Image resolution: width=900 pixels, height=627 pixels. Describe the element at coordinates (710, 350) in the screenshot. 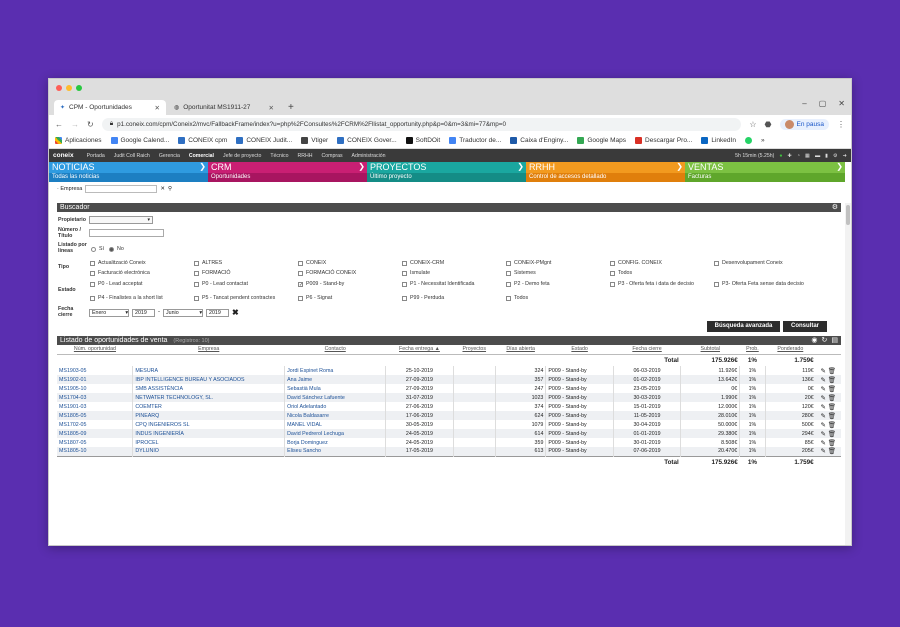

I see `column-header: Subtotal` at that location.